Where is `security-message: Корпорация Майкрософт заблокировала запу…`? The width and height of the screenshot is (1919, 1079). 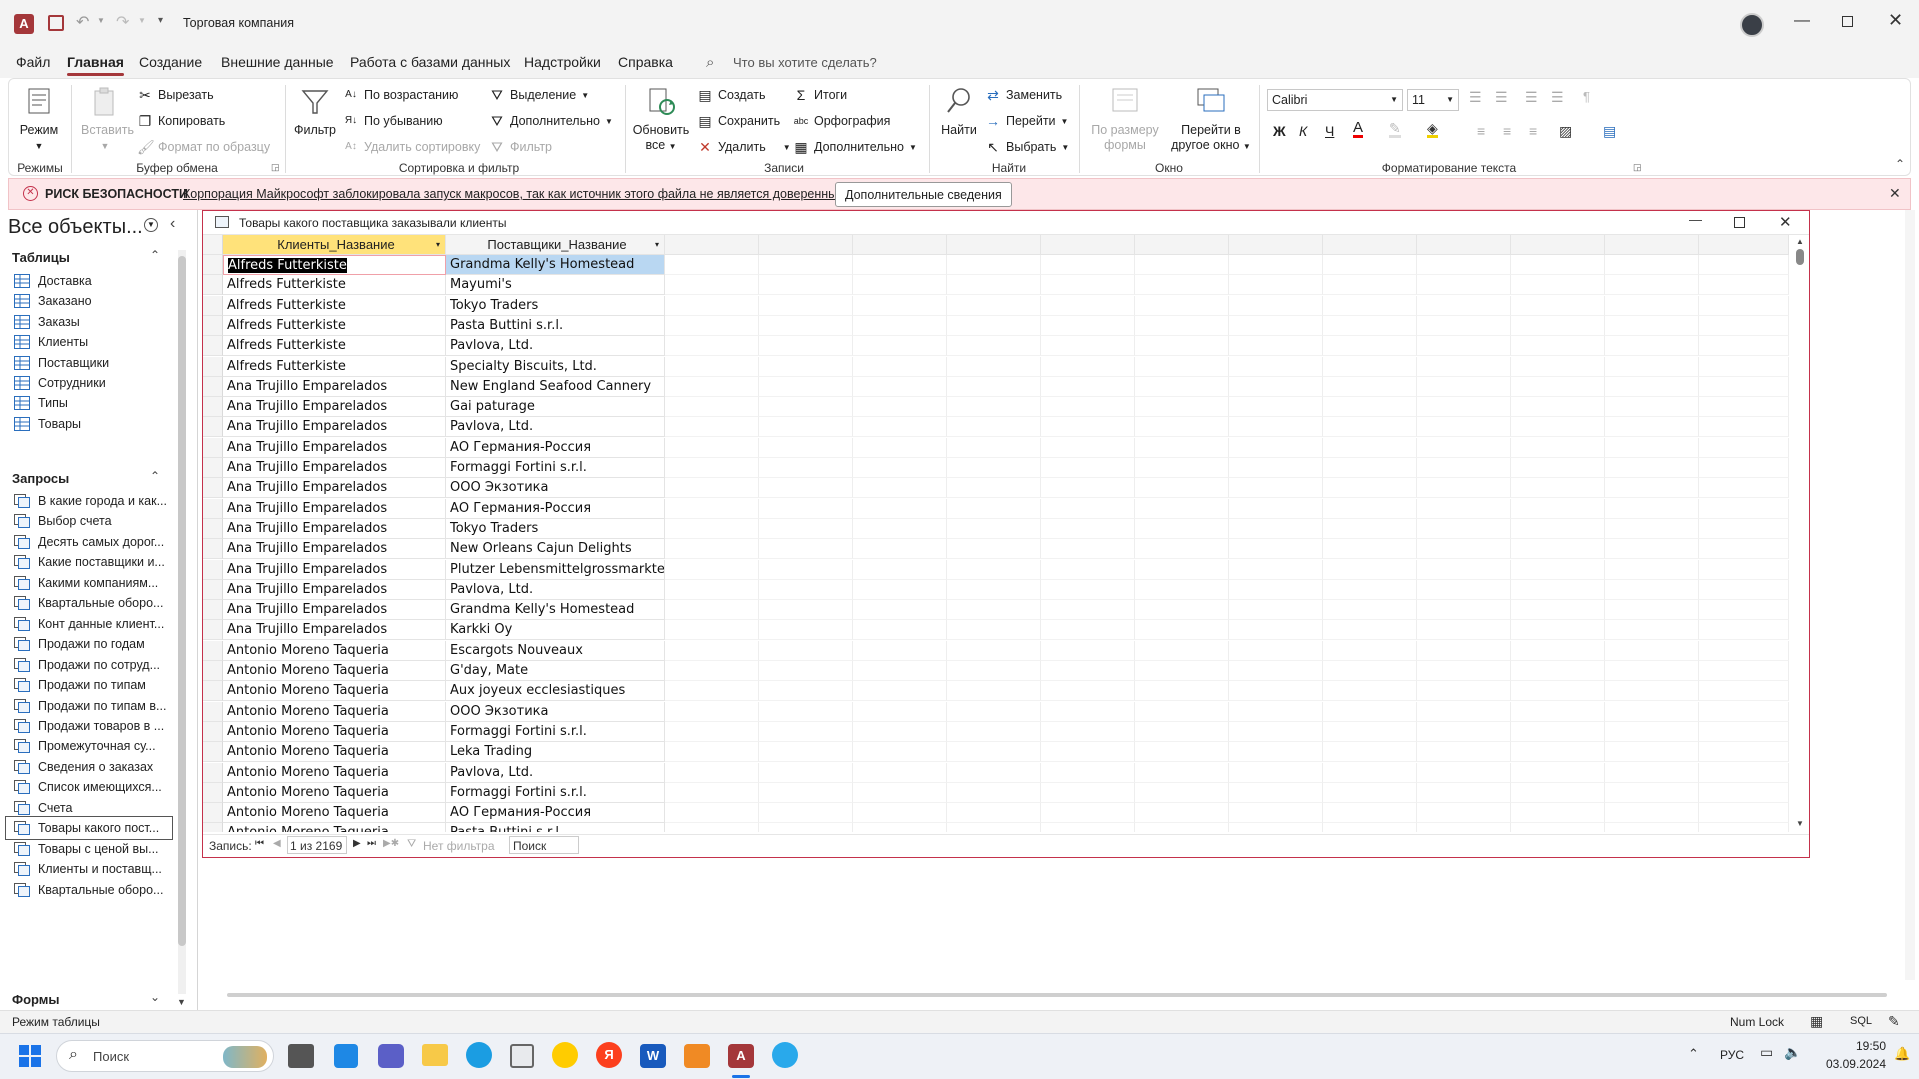
security-message: Корпорация Майкрософт заблокировала запу… is located at coordinates (516, 194).